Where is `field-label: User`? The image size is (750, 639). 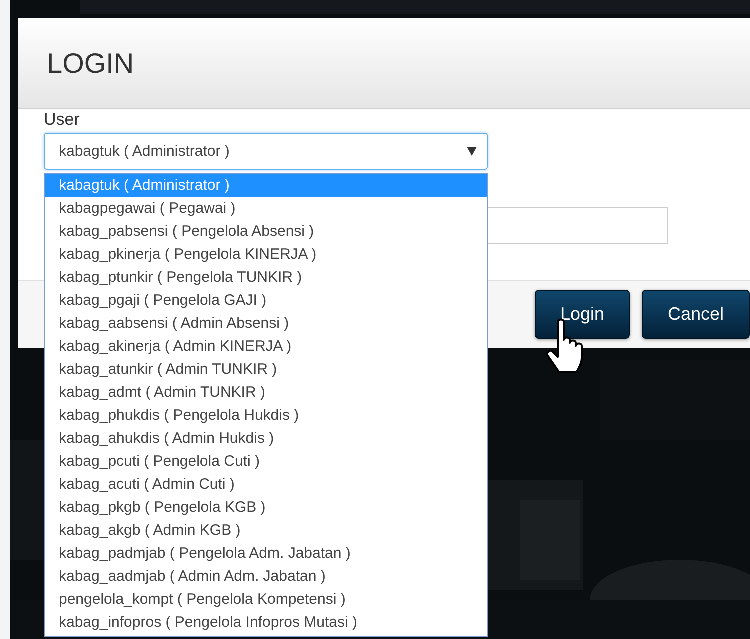
field-label: User is located at coordinates (62, 120).